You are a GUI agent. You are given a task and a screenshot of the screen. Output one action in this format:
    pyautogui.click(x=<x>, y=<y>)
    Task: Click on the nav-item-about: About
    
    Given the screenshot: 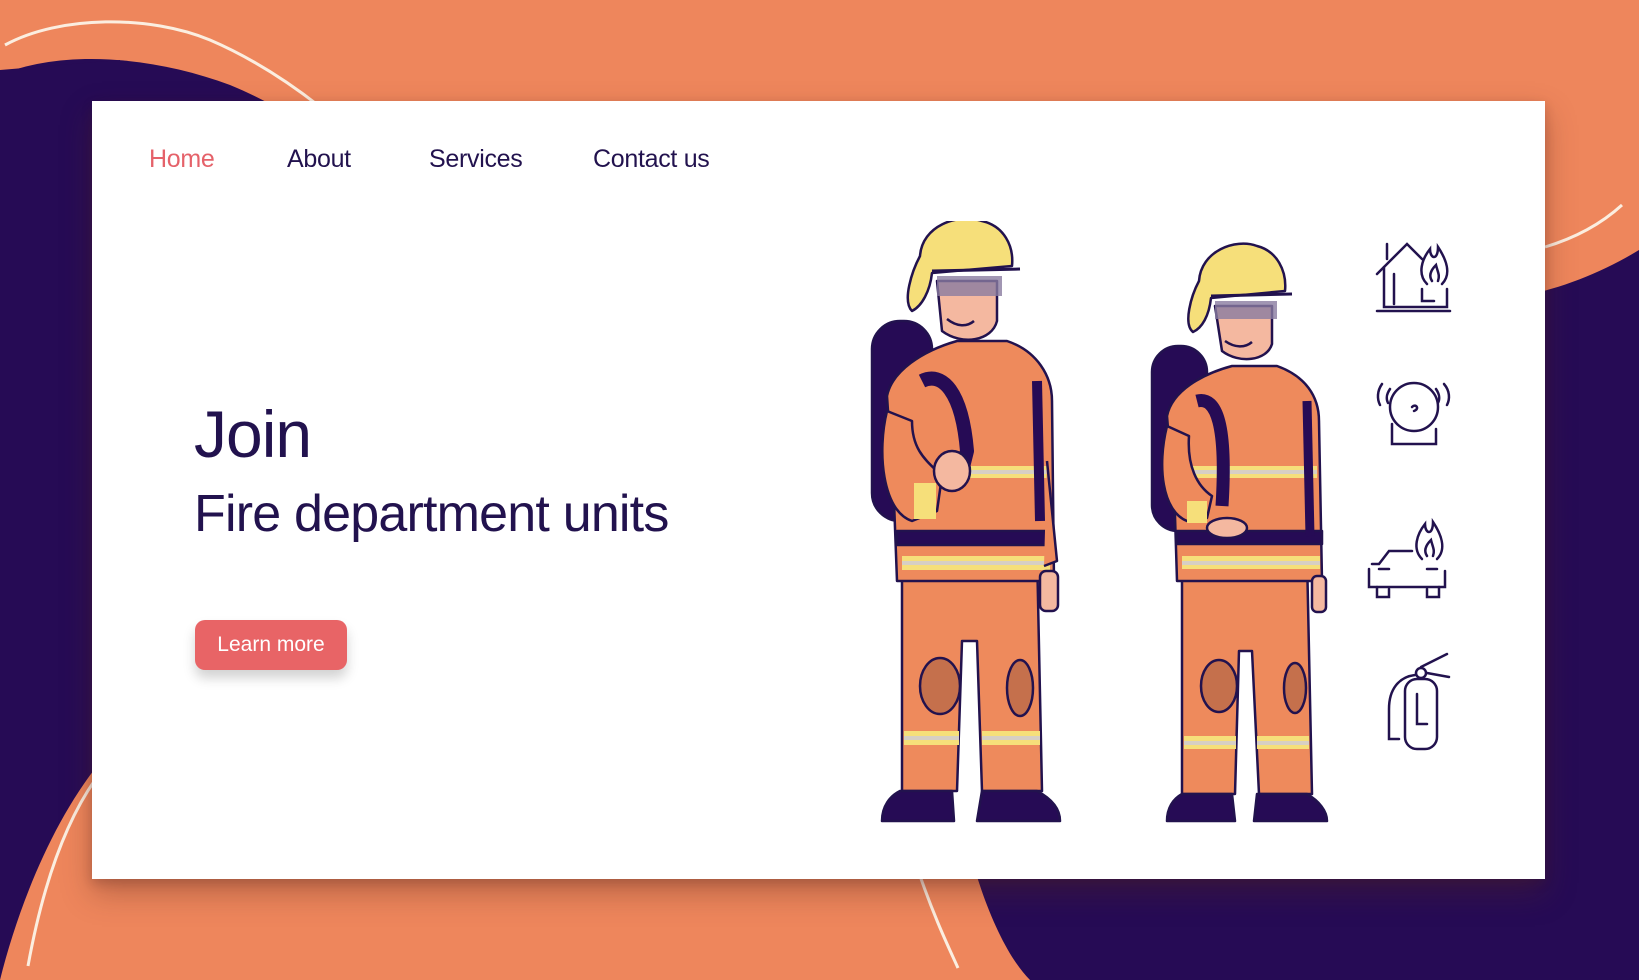 What is the action you would take?
    pyautogui.click(x=319, y=159)
    